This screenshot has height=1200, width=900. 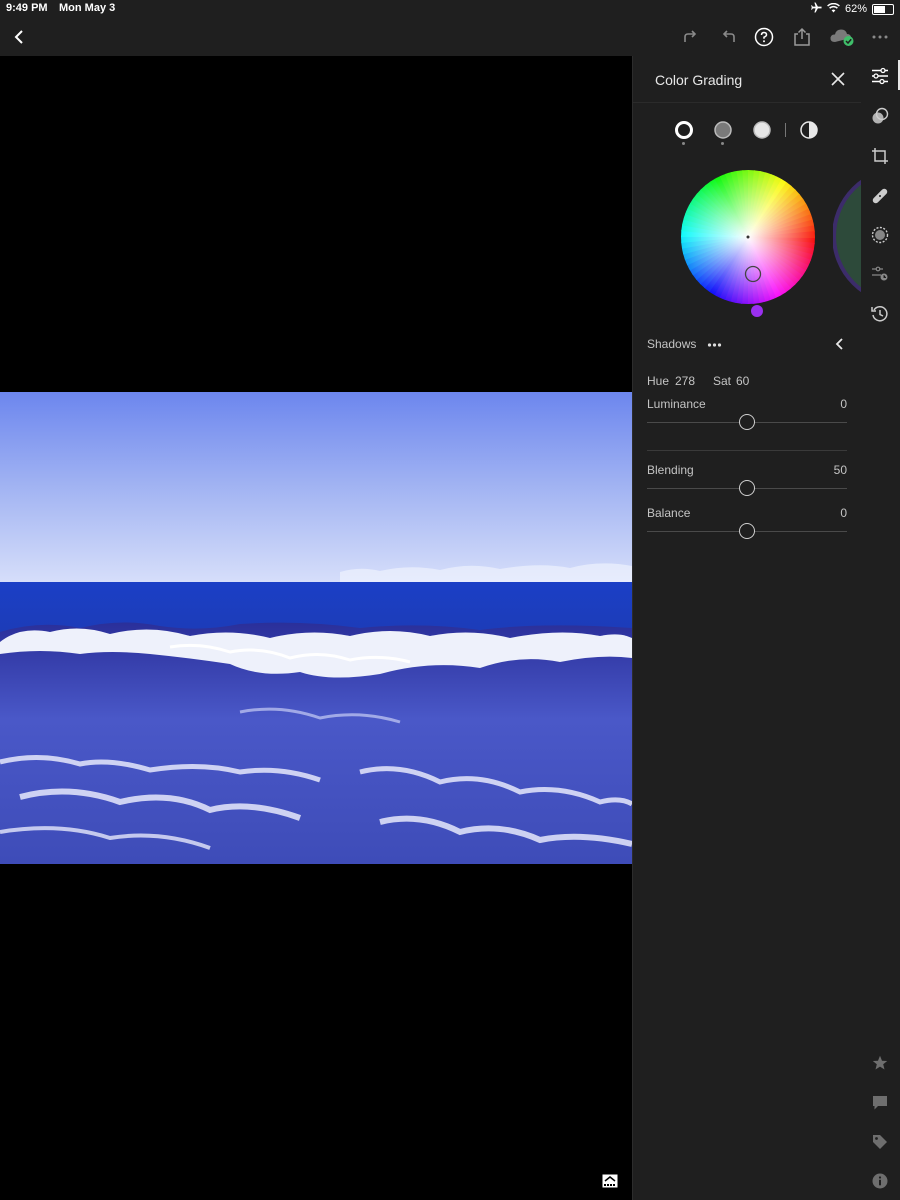 What do you see at coordinates (690, 37) in the screenshot?
I see `redo-icon` at bounding box center [690, 37].